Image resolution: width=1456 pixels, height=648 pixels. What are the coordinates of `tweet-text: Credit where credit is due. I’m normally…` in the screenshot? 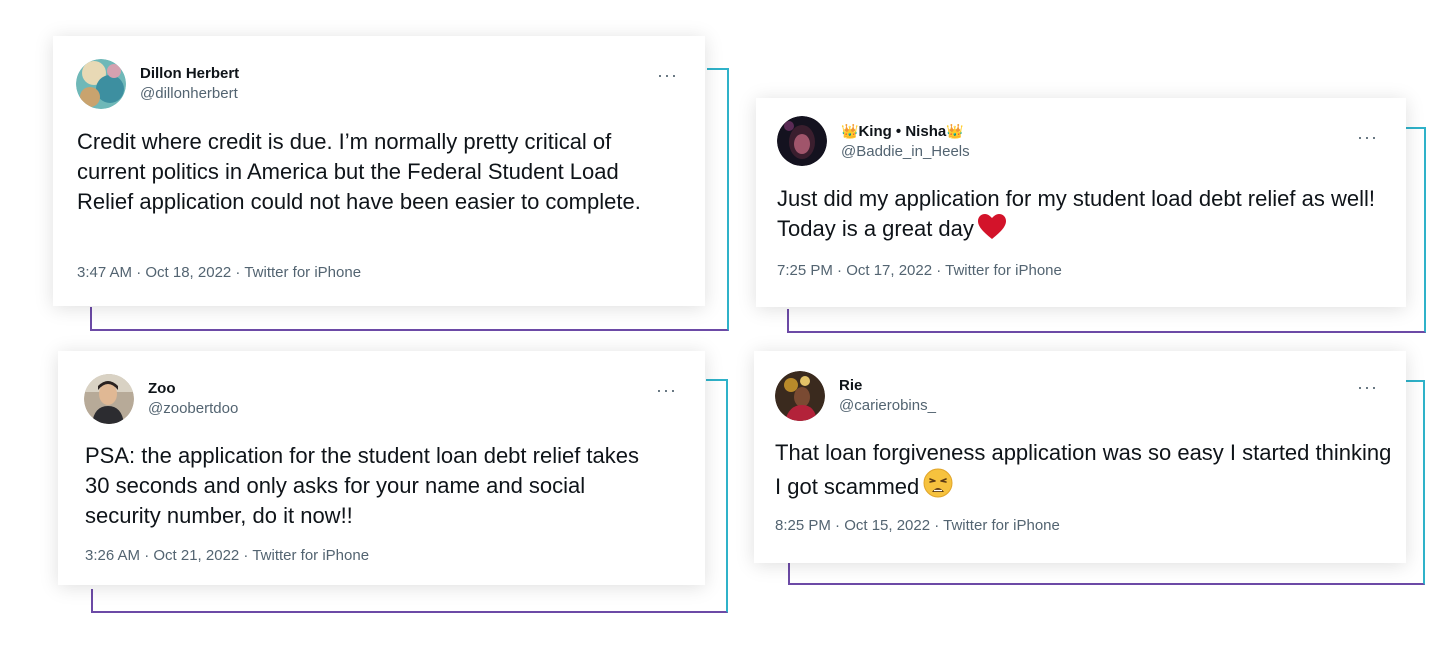 It's located at (359, 171).